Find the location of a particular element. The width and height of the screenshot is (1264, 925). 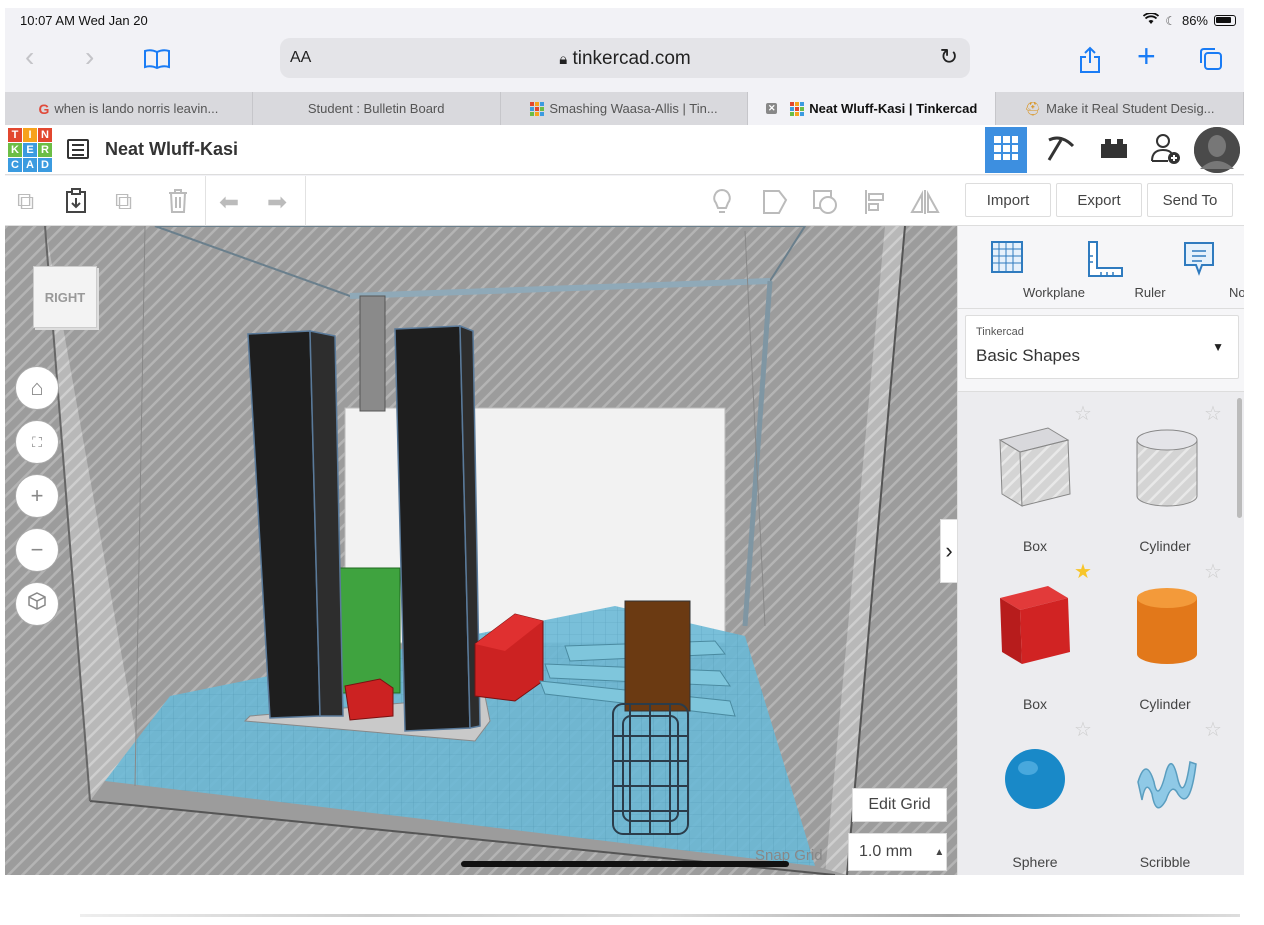

notes-label: Notes is located at coordinates (1236, 292).